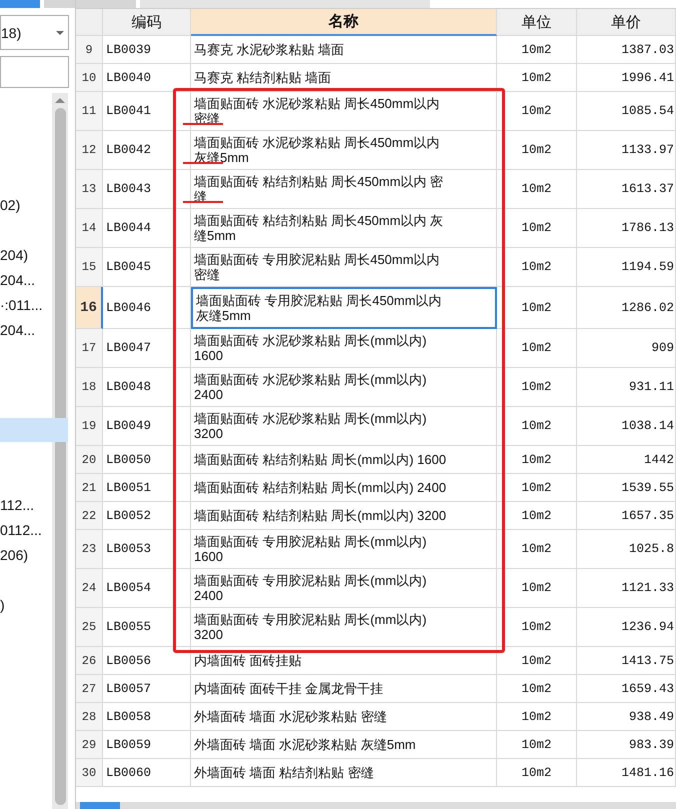  What do you see at coordinates (626, 267) in the screenshot?
I see `table-cell: 1194.59` at bounding box center [626, 267].